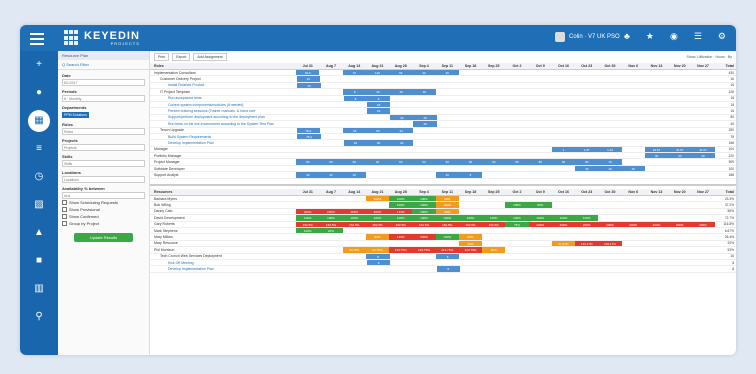 This screenshot has width=756, height=374. Describe the element at coordinates (223, 237) in the screenshot. I see `row-label: Mary Millian` at that location.